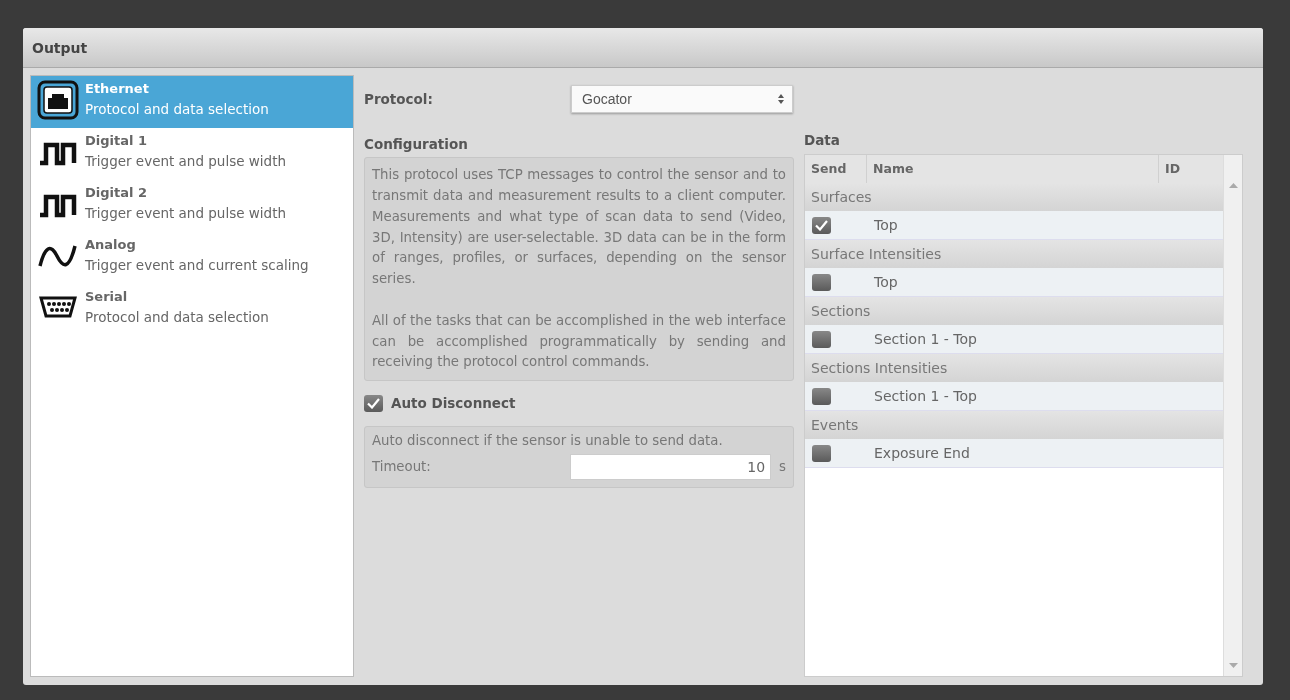  What do you see at coordinates (192, 258) in the screenshot?
I see `sidebar-item: Analog Trigger event and current scaling` at bounding box center [192, 258].